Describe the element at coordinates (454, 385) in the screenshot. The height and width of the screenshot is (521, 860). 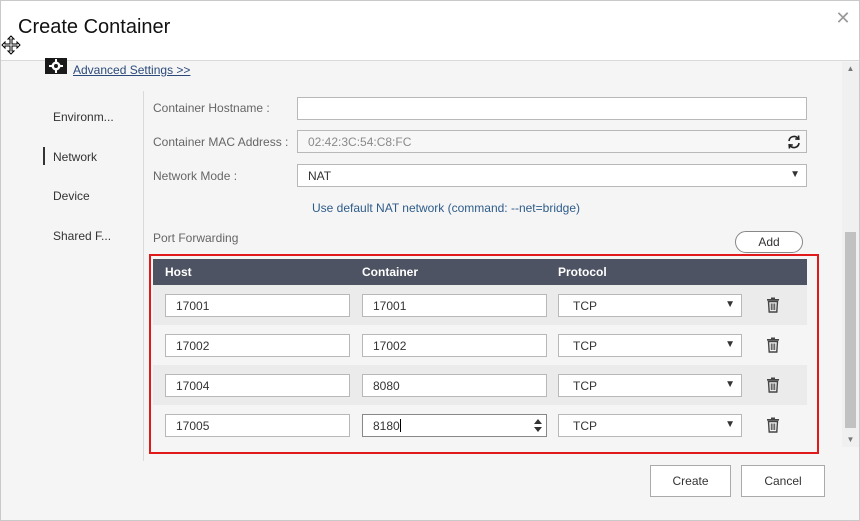
I see `container-port-input: 8080` at that location.